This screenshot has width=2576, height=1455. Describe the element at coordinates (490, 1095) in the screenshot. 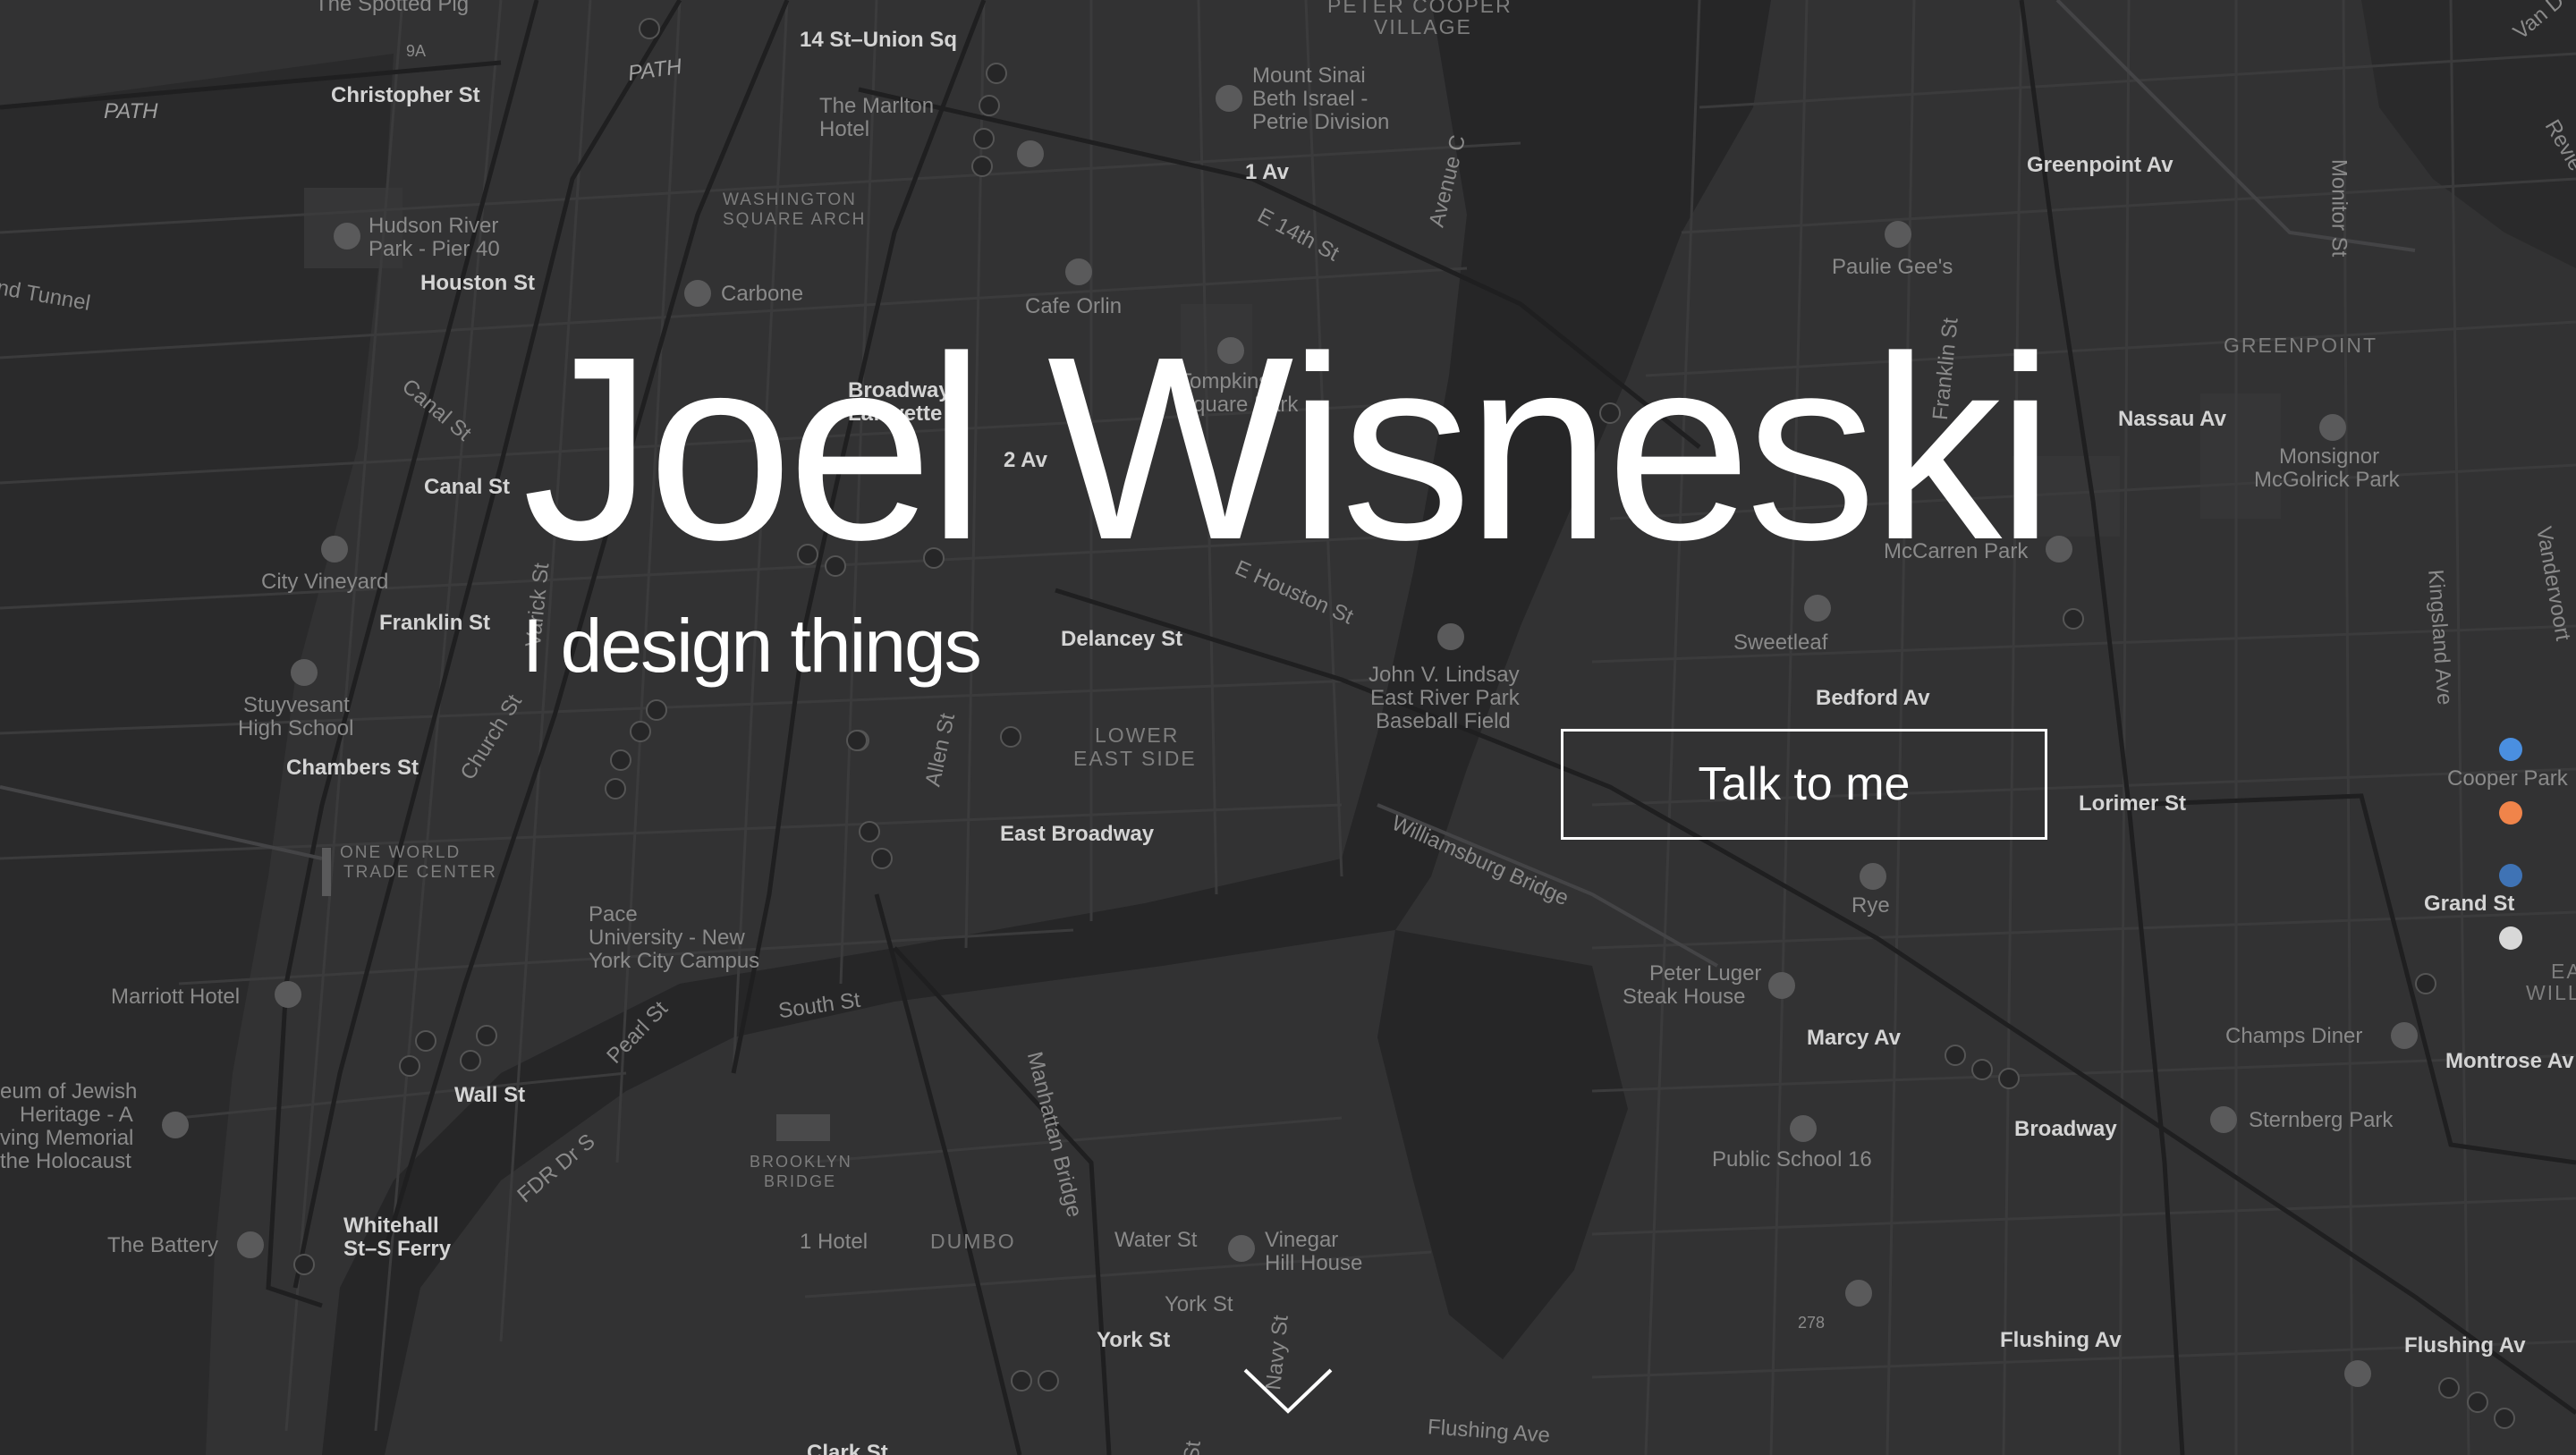

I see `map-label: Wall St` at that location.